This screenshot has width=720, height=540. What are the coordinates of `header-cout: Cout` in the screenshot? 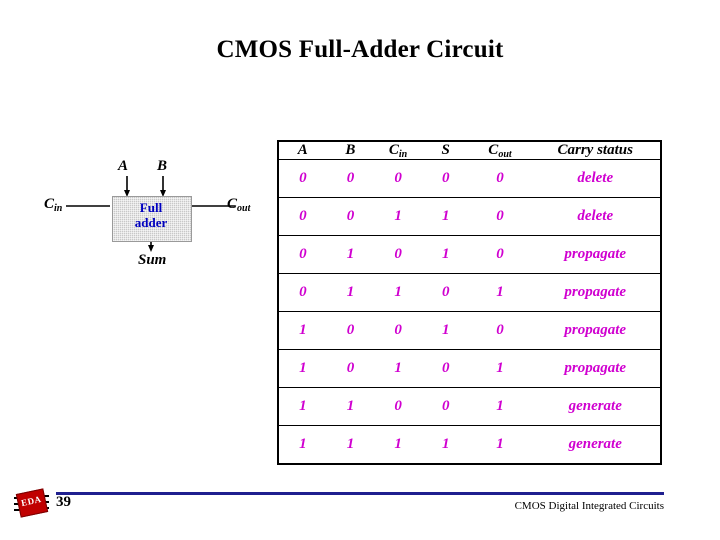 It's located at (500, 151).